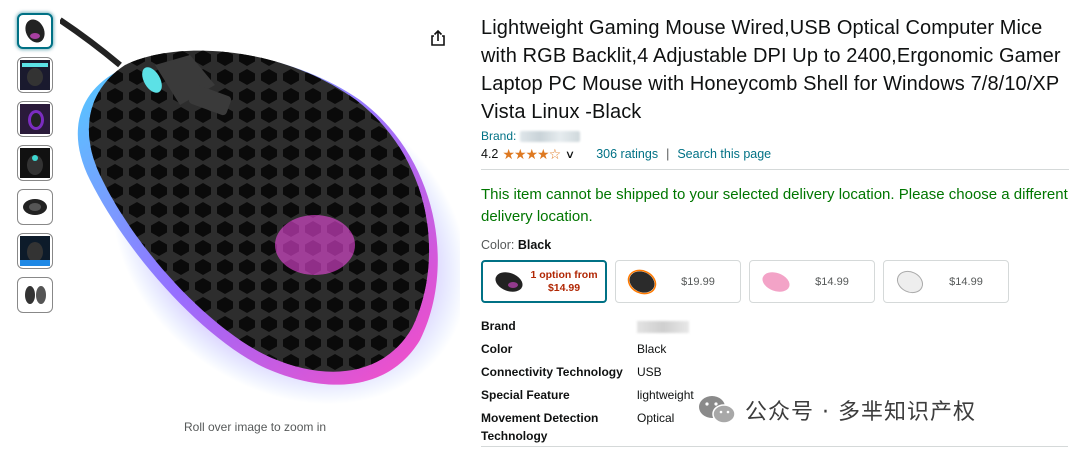  I want to click on spec-value: Black, so click(652, 349).